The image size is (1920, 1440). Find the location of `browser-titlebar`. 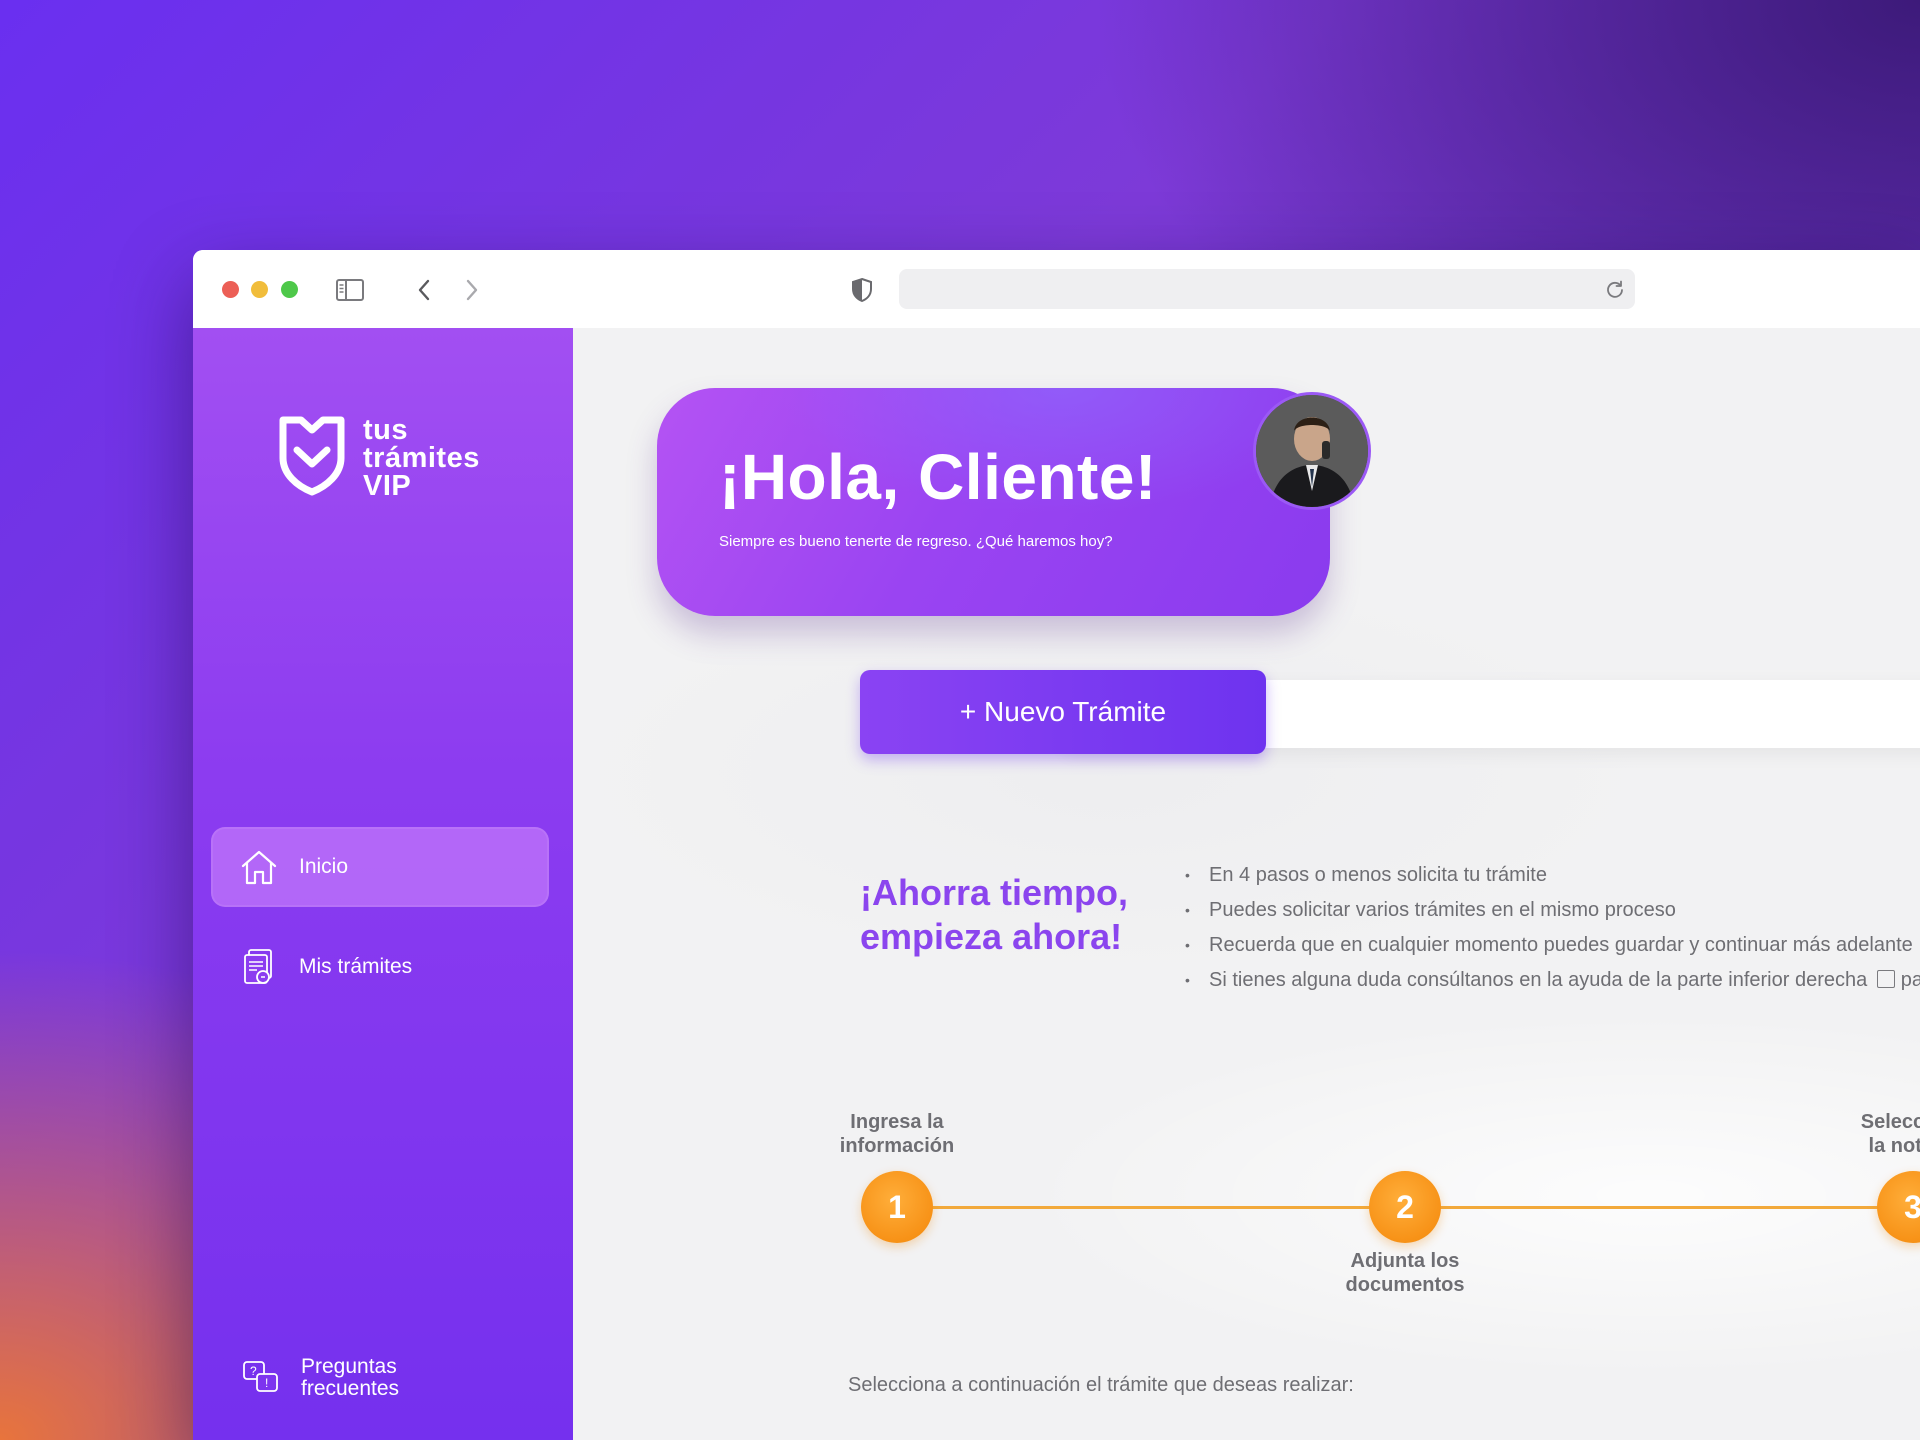

browser-titlebar is located at coordinates (1056, 289).